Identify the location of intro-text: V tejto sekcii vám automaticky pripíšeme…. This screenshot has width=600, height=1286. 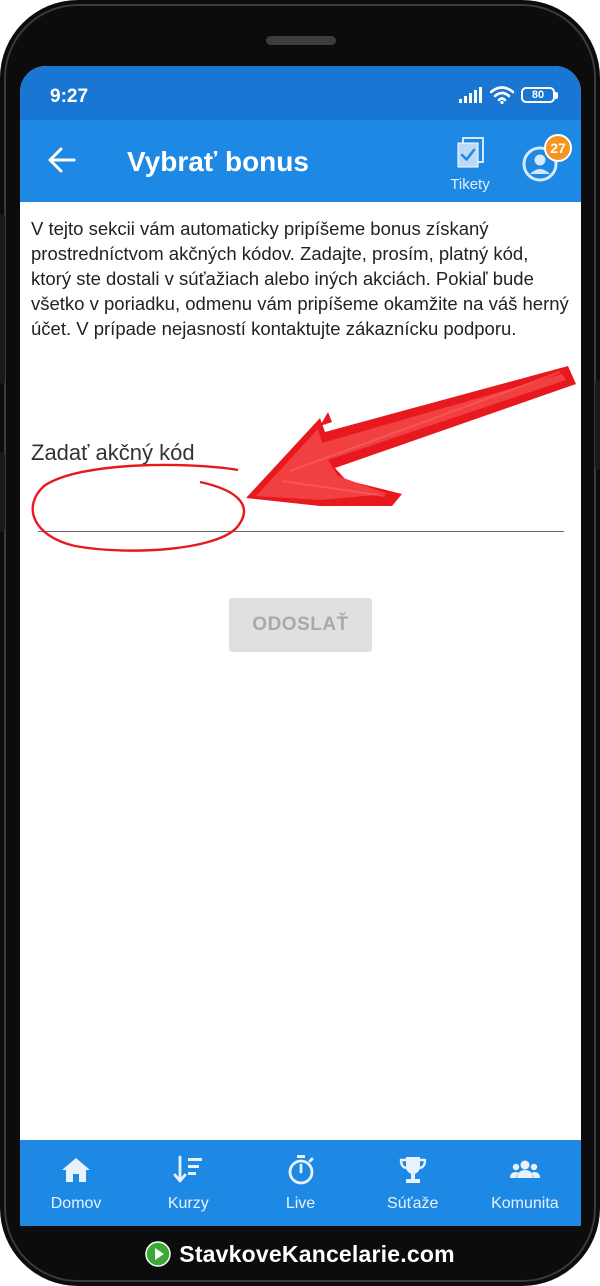
(300, 278).